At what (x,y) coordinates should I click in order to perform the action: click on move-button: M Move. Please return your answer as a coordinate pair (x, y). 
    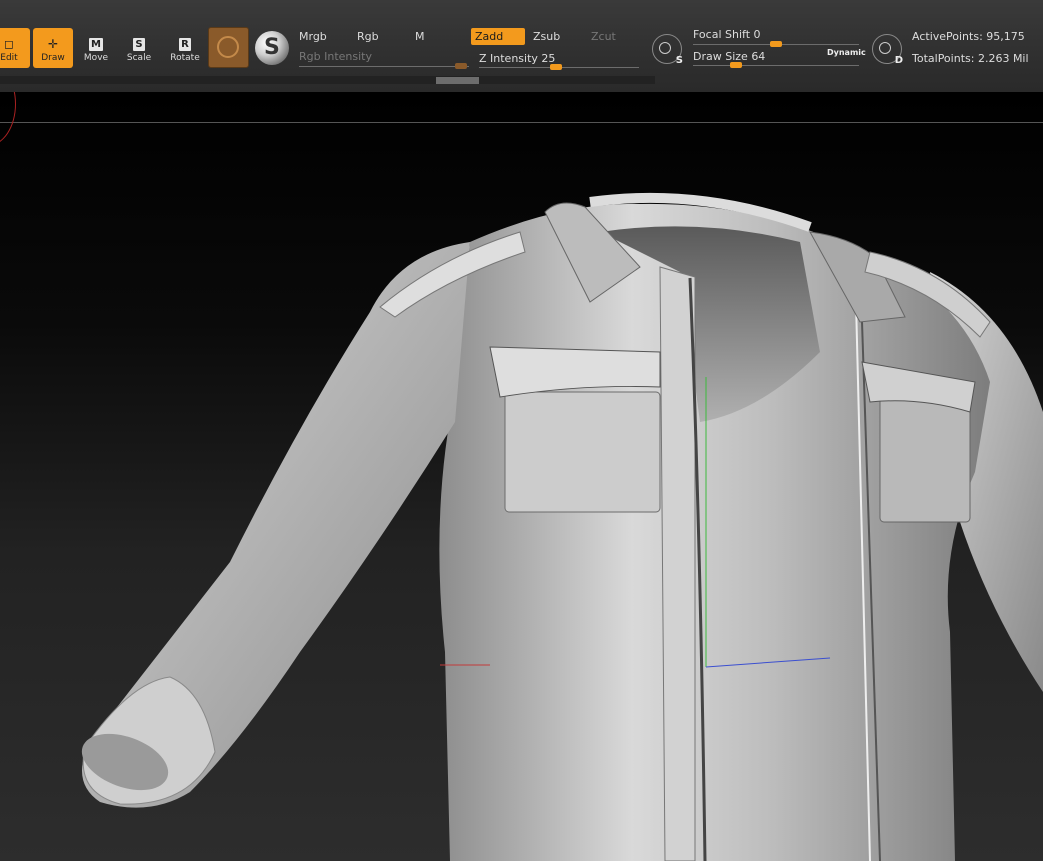
    Looking at the image, I should click on (96, 48).